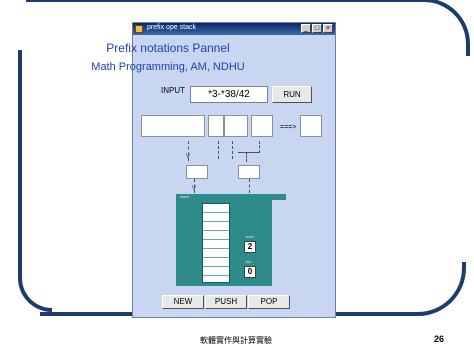 This screenshot has width=474, height=355. I want to click on panel-subtitle: Math Programming, AM, NDHU, so click(168, 67).